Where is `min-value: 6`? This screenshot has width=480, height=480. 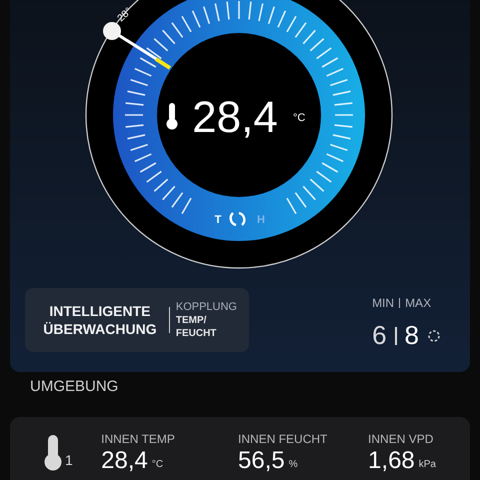
min-value: 6 is located at coordinates (379, 335).